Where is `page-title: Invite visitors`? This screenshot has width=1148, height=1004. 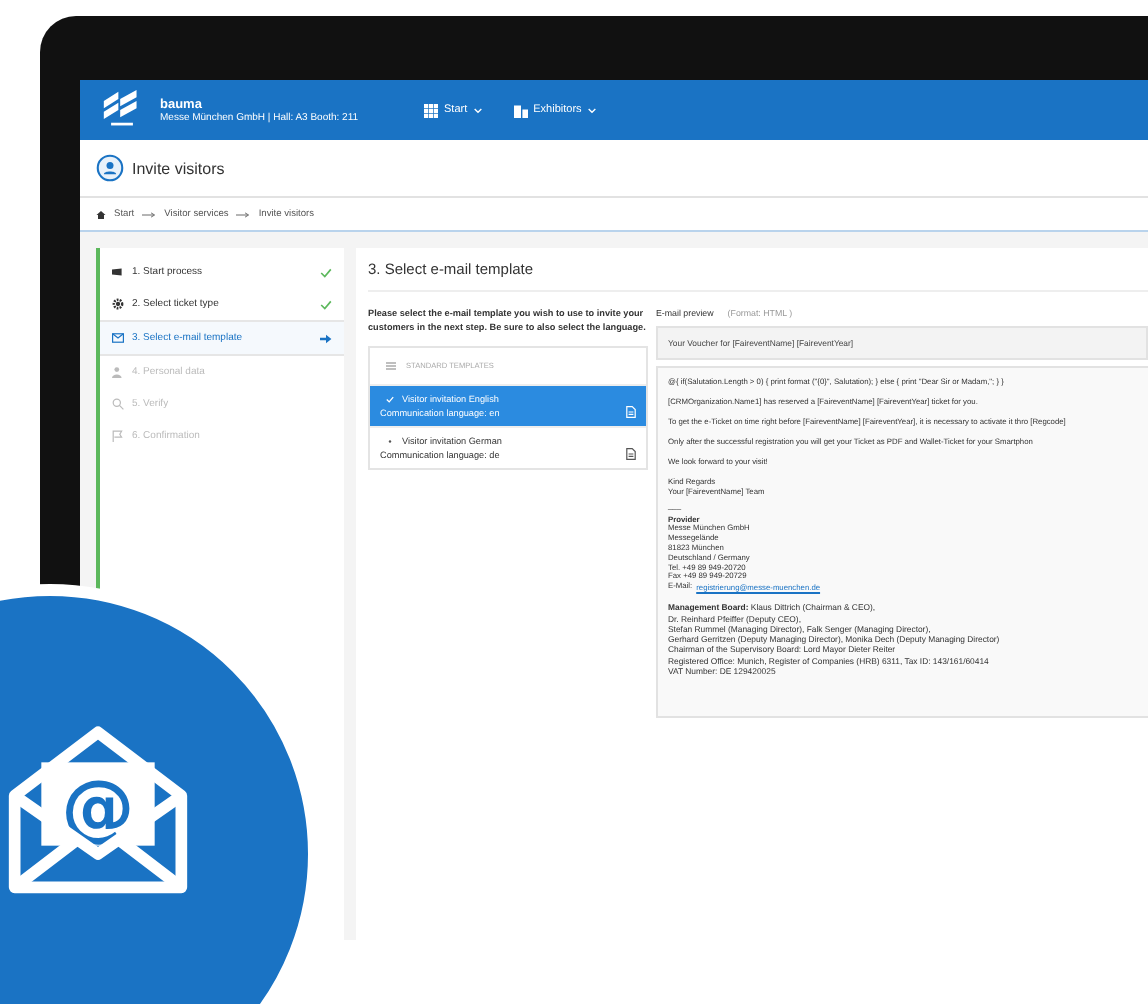
page-title: Invite visitors is located at coordinates (178, 168).